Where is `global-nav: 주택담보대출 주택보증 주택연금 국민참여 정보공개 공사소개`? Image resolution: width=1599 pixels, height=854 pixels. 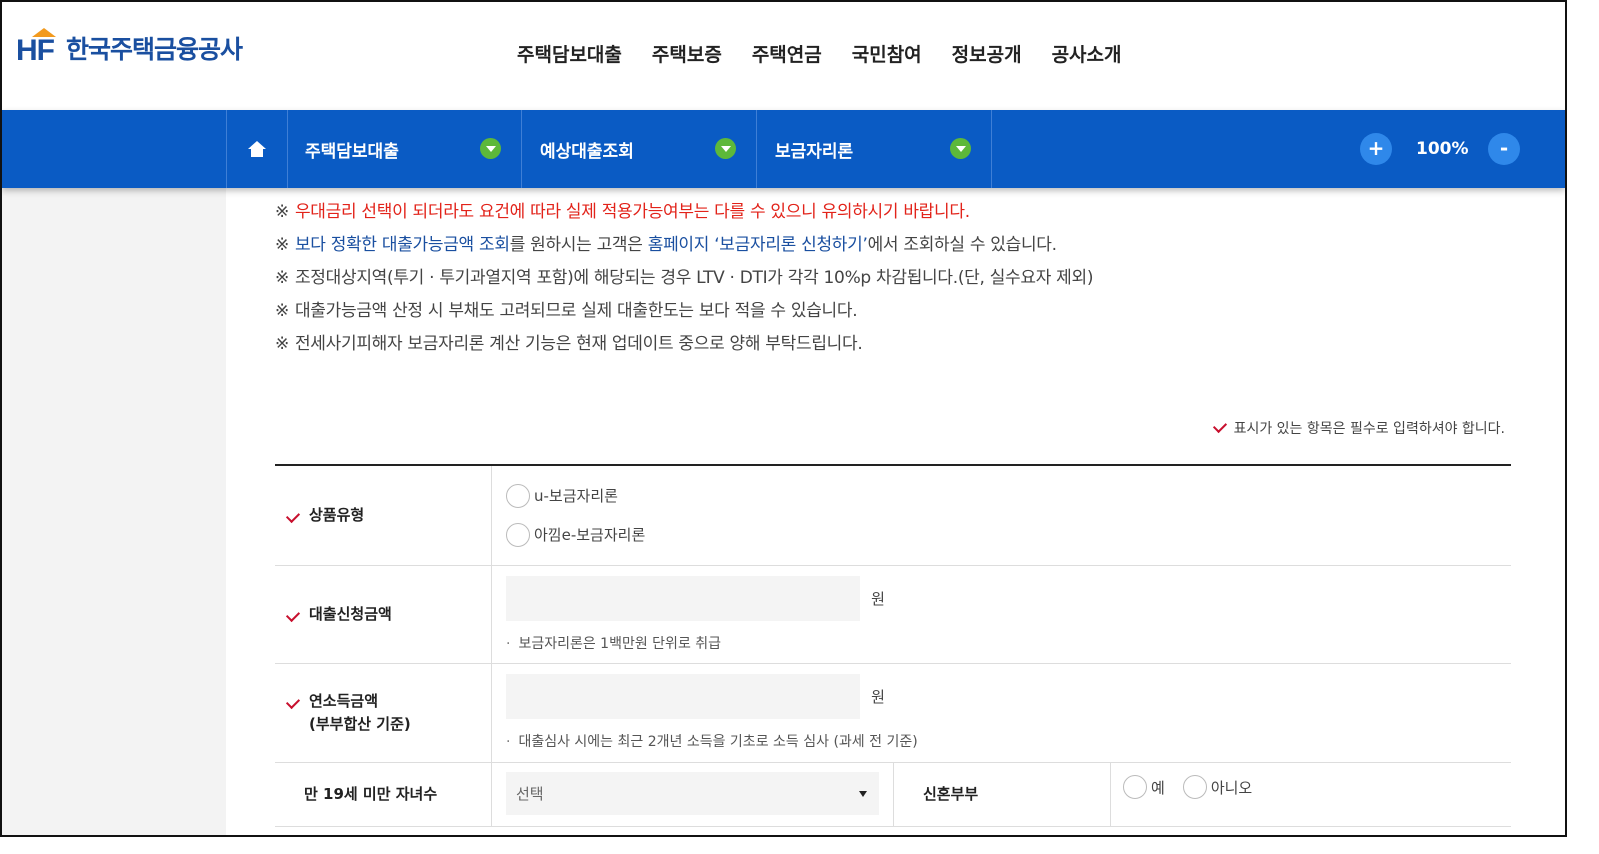
global-nav: 주택담보대출 주택보증 주택연금 국민참여 정보공개 공사소개 is located at coordinates (819, 53).